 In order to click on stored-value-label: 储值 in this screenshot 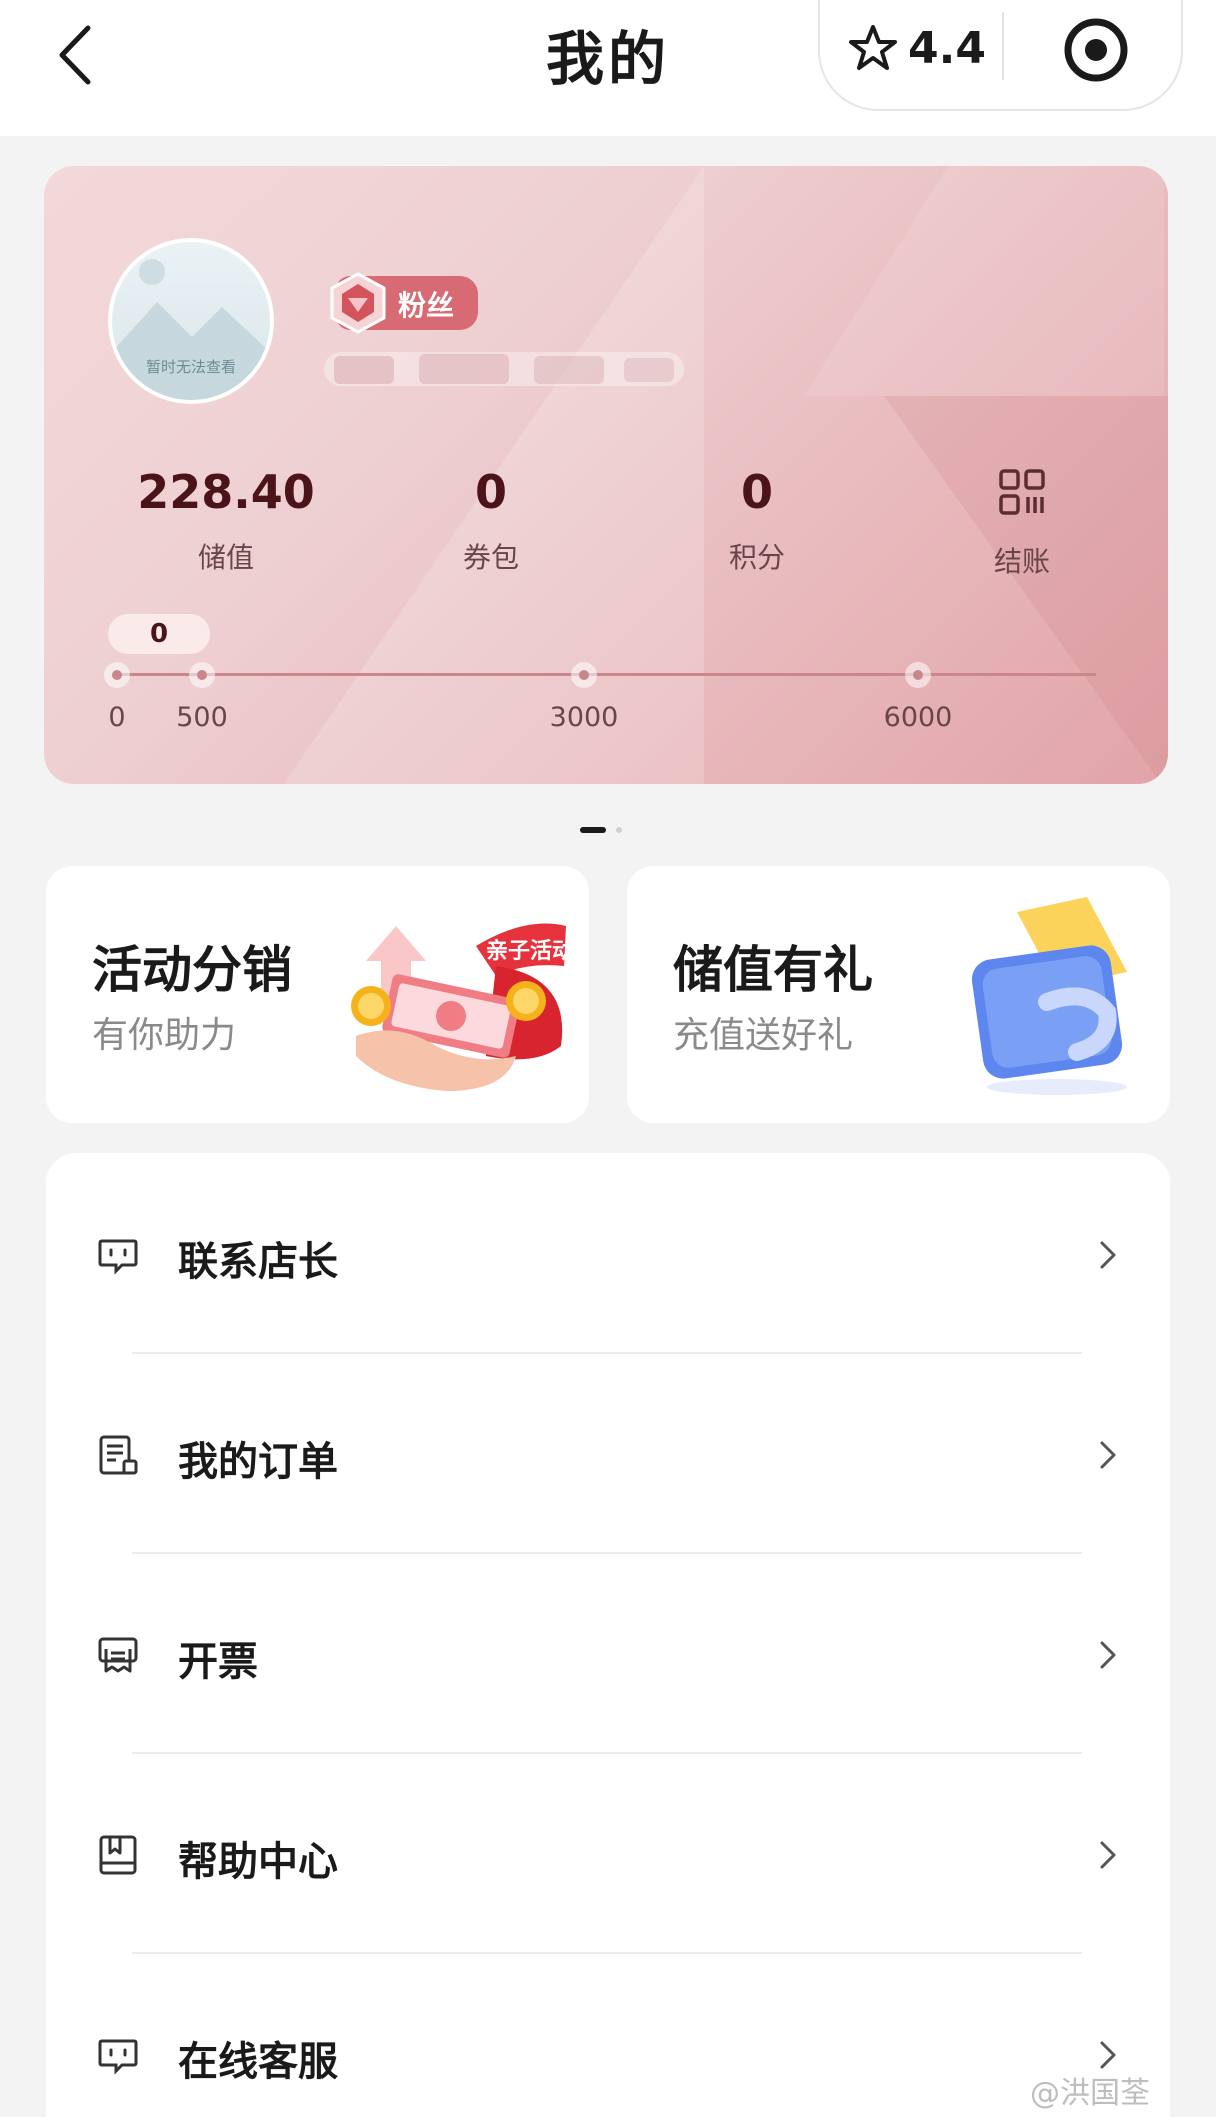, I will do `click(225, 557)`.